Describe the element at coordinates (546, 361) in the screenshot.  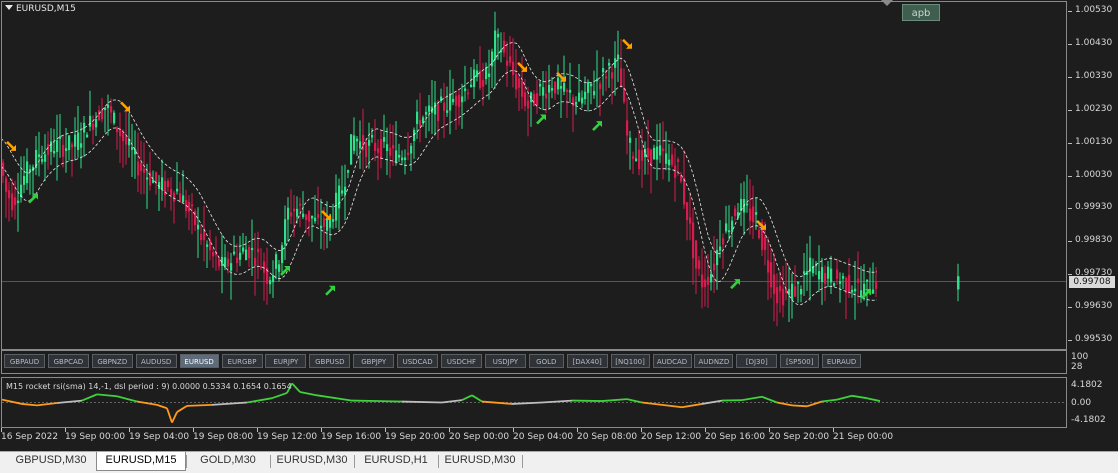
I see `symbol-button-gold: GOLD` at that location.